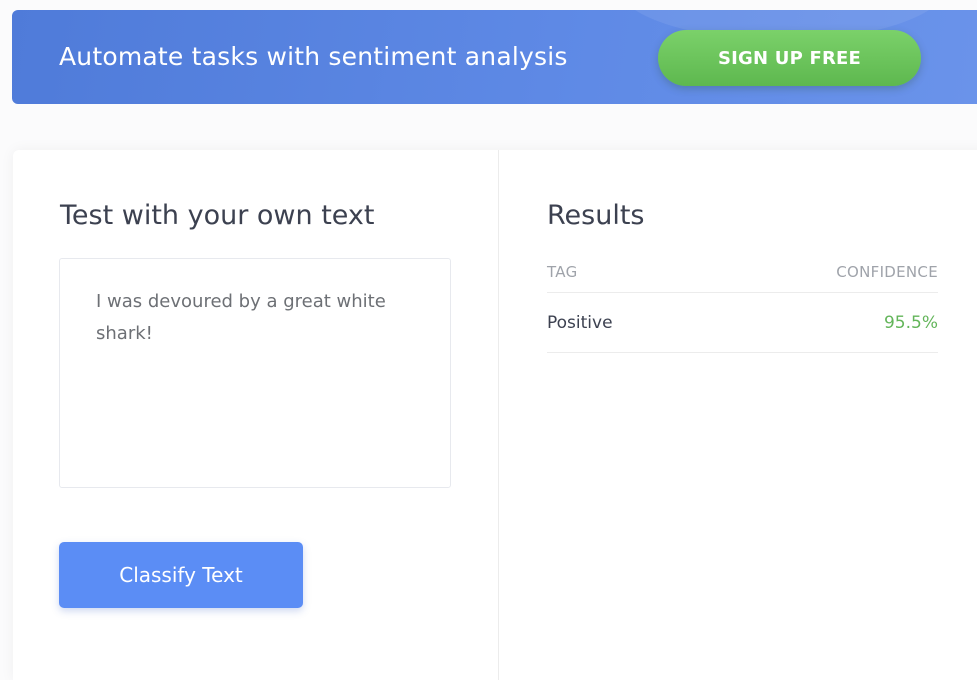 The height and width of the screenshot is (680, 977). I want to click on results-table: TAG CONFIDENCE Positive 95.5%, so click(742, 302).